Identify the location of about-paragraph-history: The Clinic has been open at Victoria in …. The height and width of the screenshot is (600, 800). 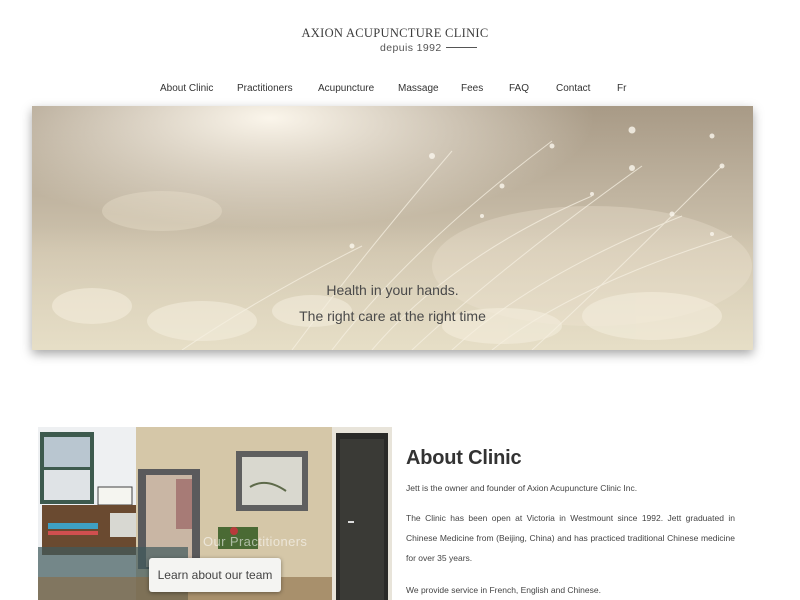
(570, 538).